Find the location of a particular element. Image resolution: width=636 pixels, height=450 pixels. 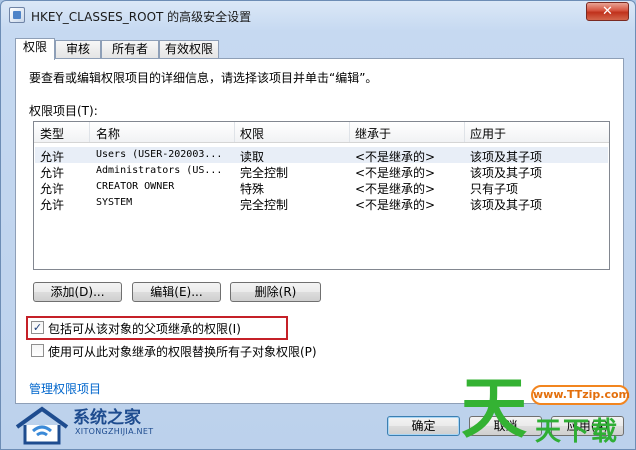

list-header: 类型 名称 权限 继承于 应用于 is located at coordinates (321, 132).